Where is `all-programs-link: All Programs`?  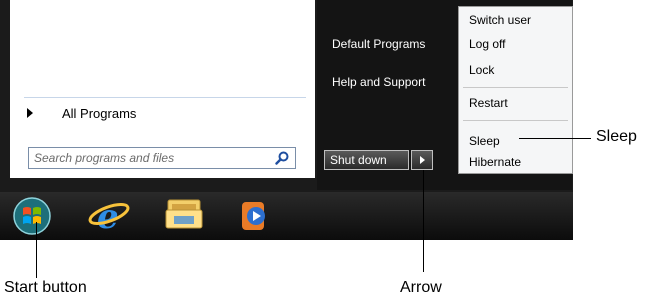
all-programs-link: All Programs is located at coordinates (99, 113).